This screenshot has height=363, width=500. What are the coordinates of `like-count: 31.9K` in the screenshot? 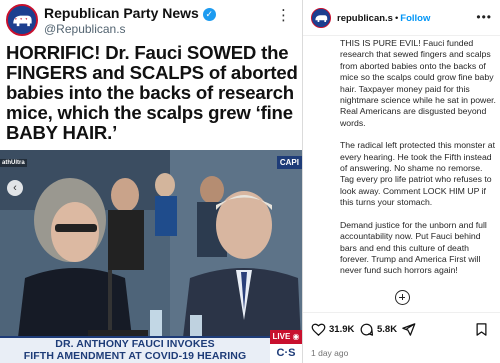 It's located at (342, 329).